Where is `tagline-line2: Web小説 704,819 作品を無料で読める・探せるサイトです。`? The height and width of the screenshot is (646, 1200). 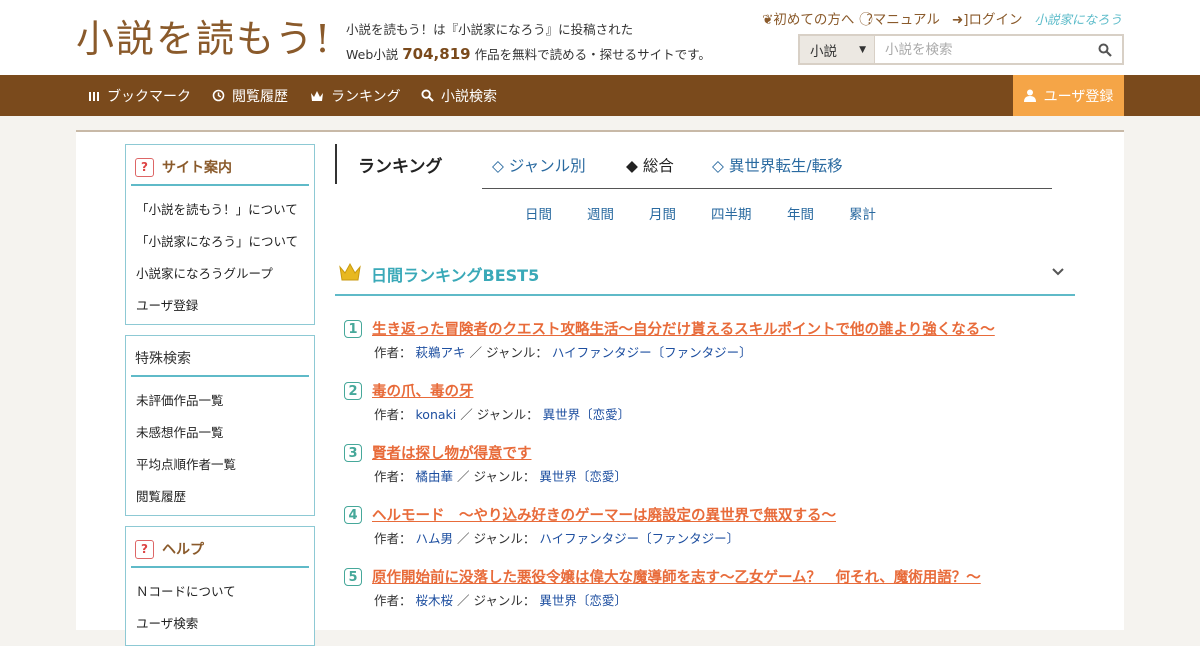
tagline-line2: Web小説 704,819 作品を無料で読める・探せるサイトです。 is located at coordinates (528, 54).